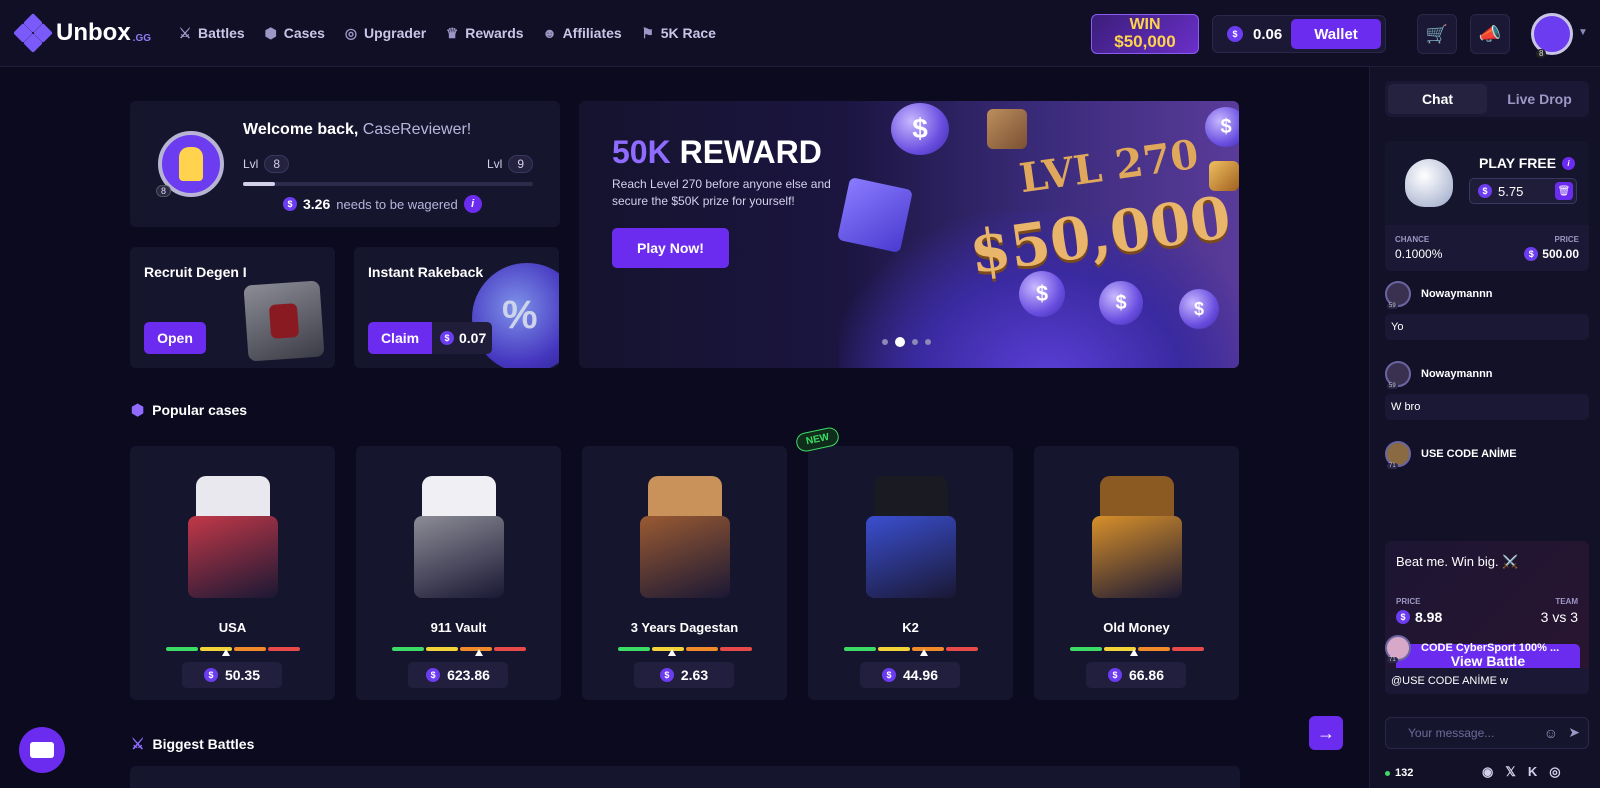 The height and width of the screenshot is (788, 1600). I want to click on nav-upgrader: ◎ Upgrader, so click(384, 33).